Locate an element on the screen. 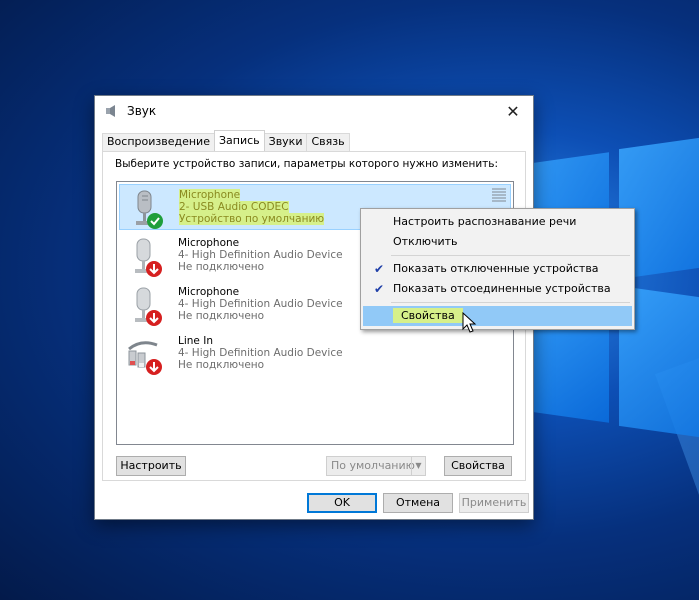 This screenshot has width=699, height=600. tab-recording: Запись is located at coordinates (239, 140).